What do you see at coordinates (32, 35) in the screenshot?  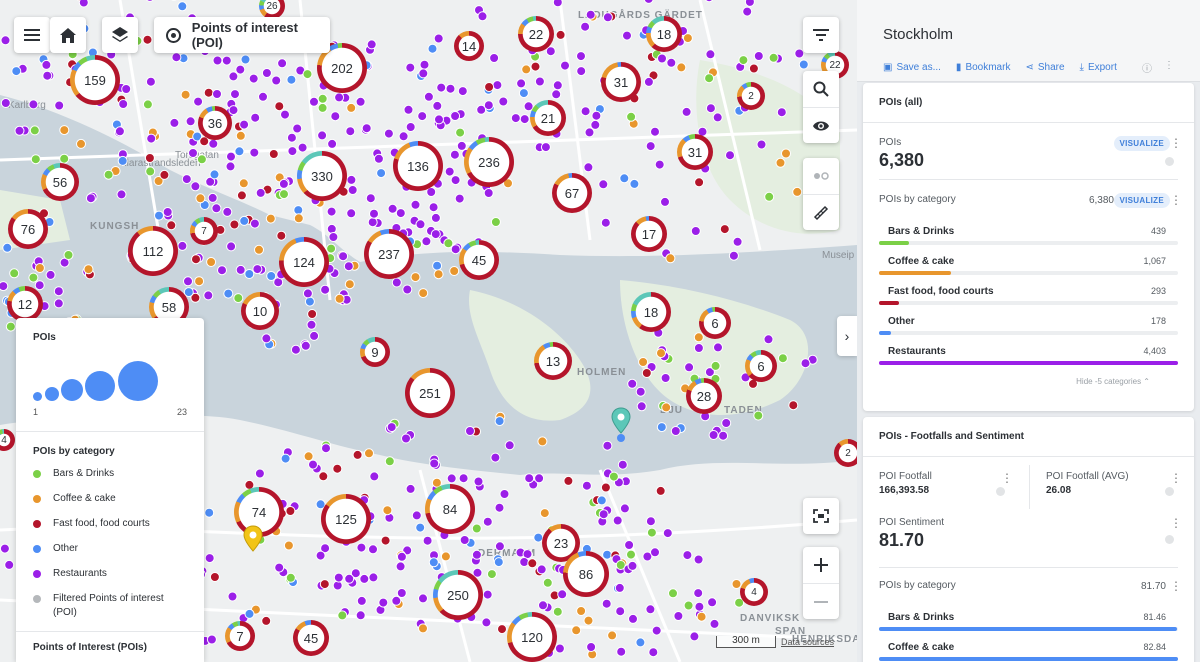 I see `menu-button` at bounding box center [32, 35].